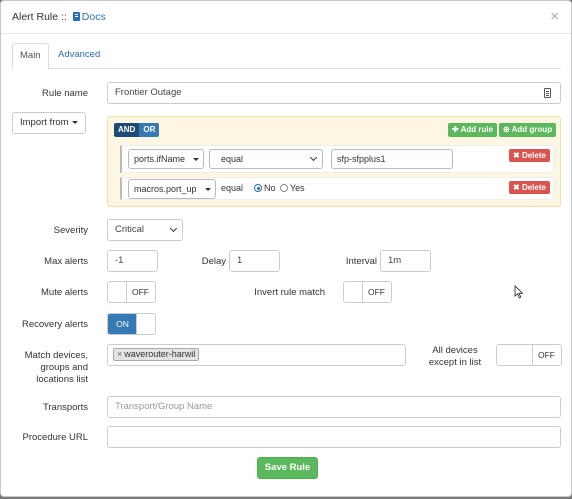  What do you see at coordinates (405, 261) in the screenshot?
I see `interval-input: 1m` at bounding box center [405, 261].